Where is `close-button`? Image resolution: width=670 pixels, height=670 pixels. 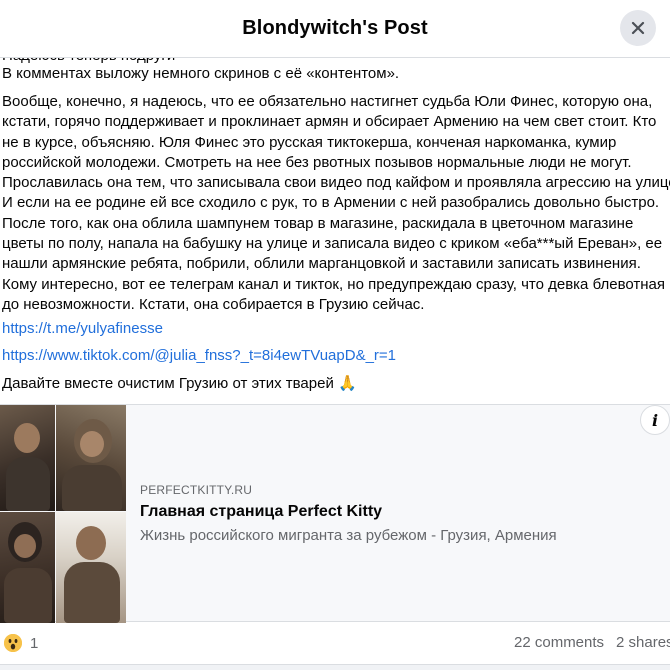
close-button is located at coordinates (638, 28).